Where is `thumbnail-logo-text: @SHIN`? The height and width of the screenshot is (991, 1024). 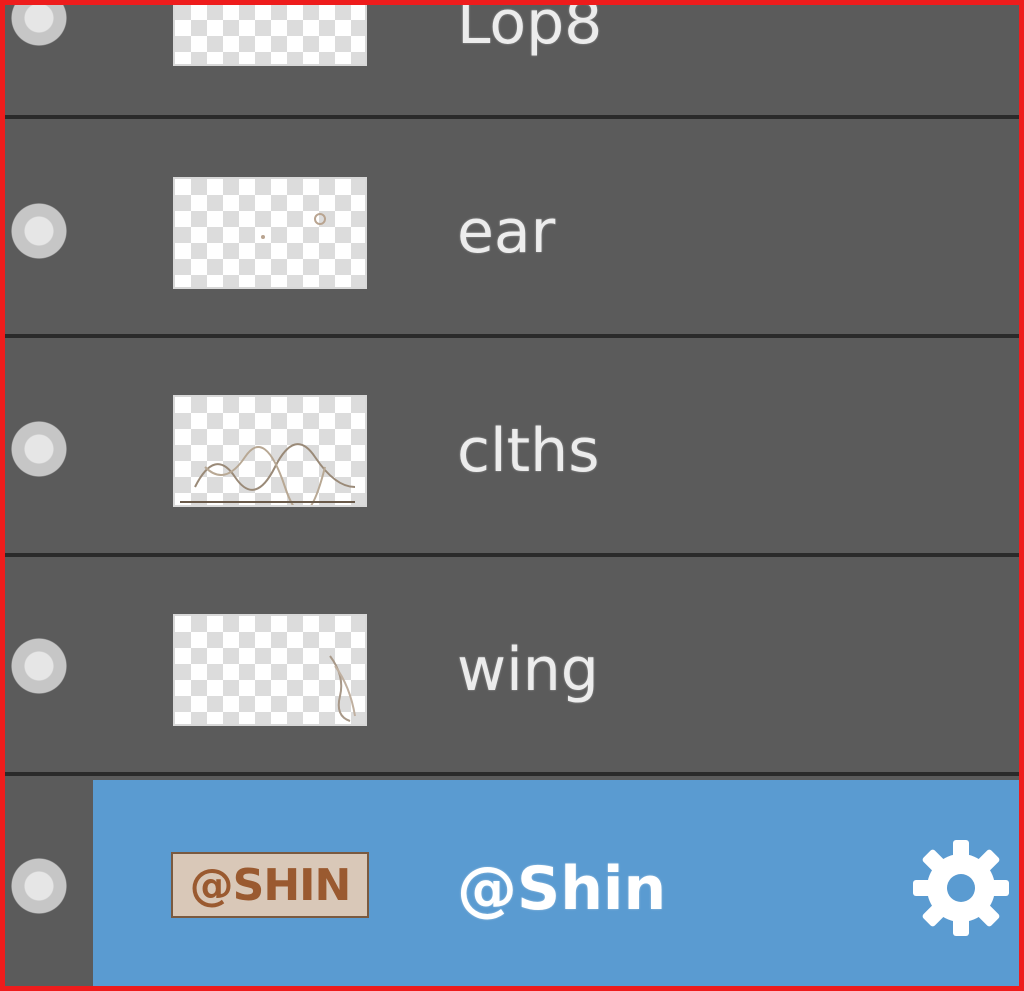 thumbnail-logo-text: @SHIN is located at coordinates (270, 885).